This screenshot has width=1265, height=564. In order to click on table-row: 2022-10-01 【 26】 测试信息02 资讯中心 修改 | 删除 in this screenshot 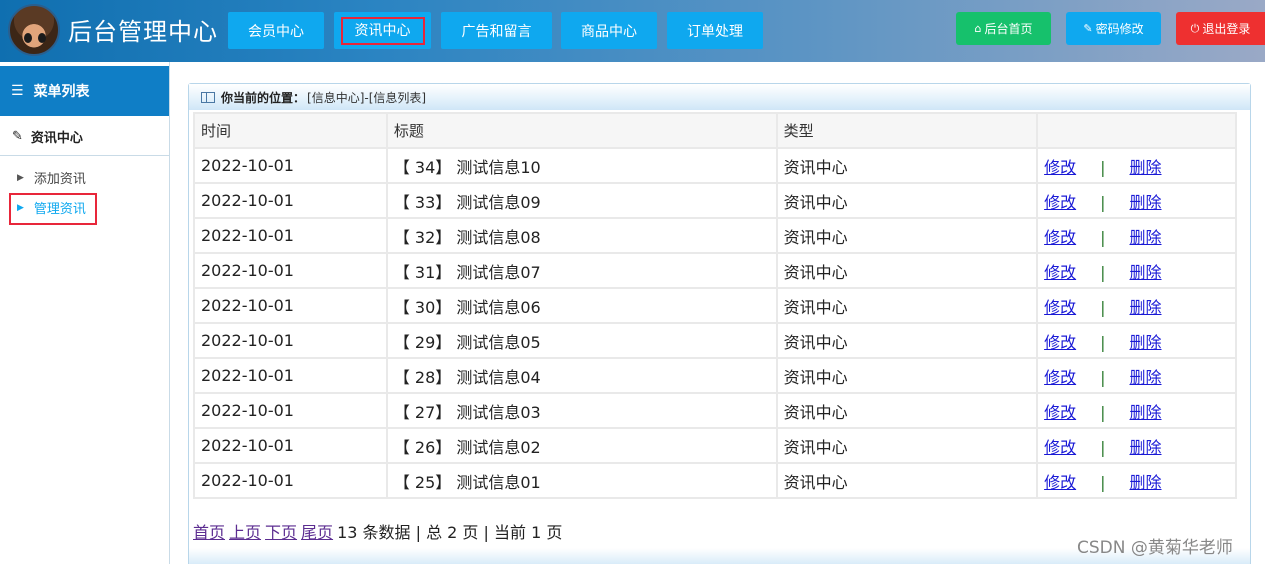, I will do `click(715, 445)`.